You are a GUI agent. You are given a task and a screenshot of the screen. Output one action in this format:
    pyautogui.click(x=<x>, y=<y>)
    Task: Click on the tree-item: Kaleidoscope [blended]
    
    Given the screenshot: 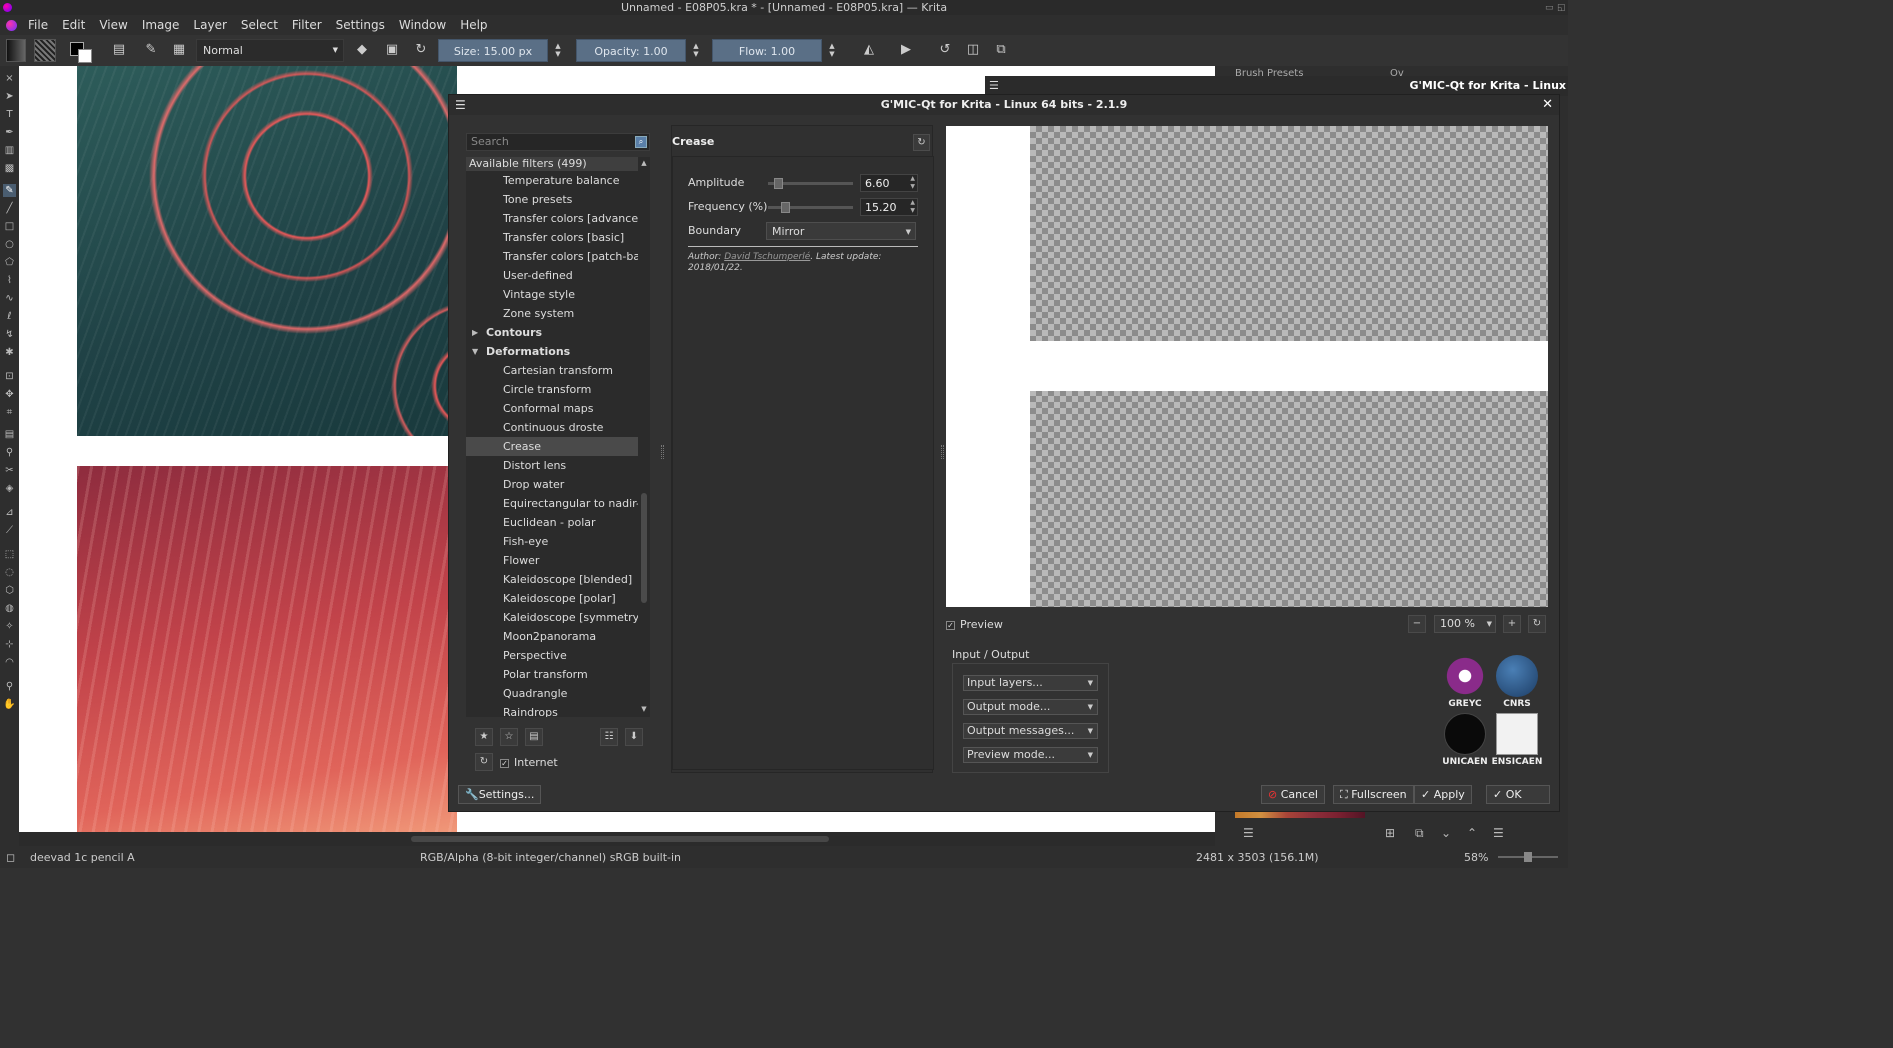 What is the action you would take?
    pyautogui.click(x=552, y=579)
    